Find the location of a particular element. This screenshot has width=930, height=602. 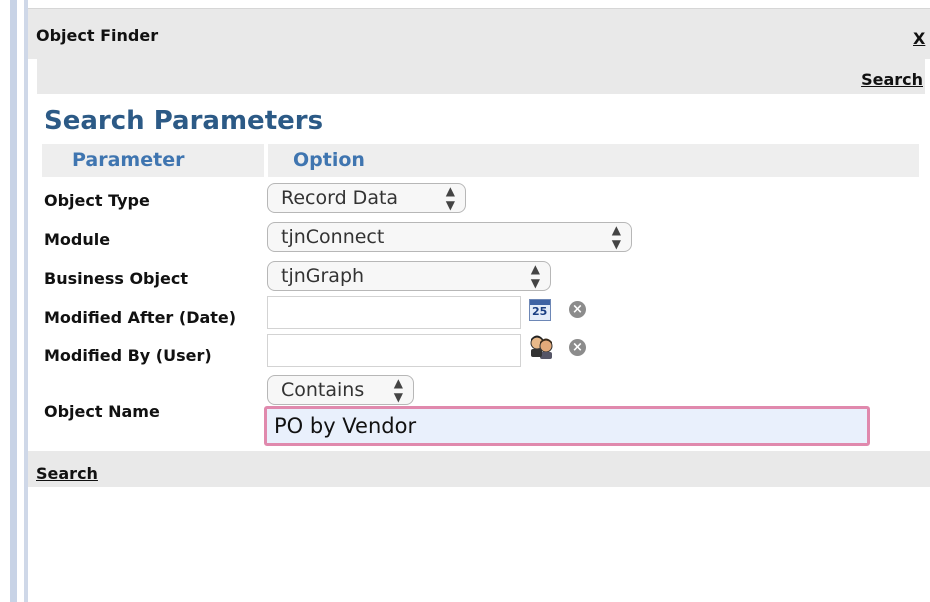

dialog-title: Object Finder is located at coordinates (97, 35).